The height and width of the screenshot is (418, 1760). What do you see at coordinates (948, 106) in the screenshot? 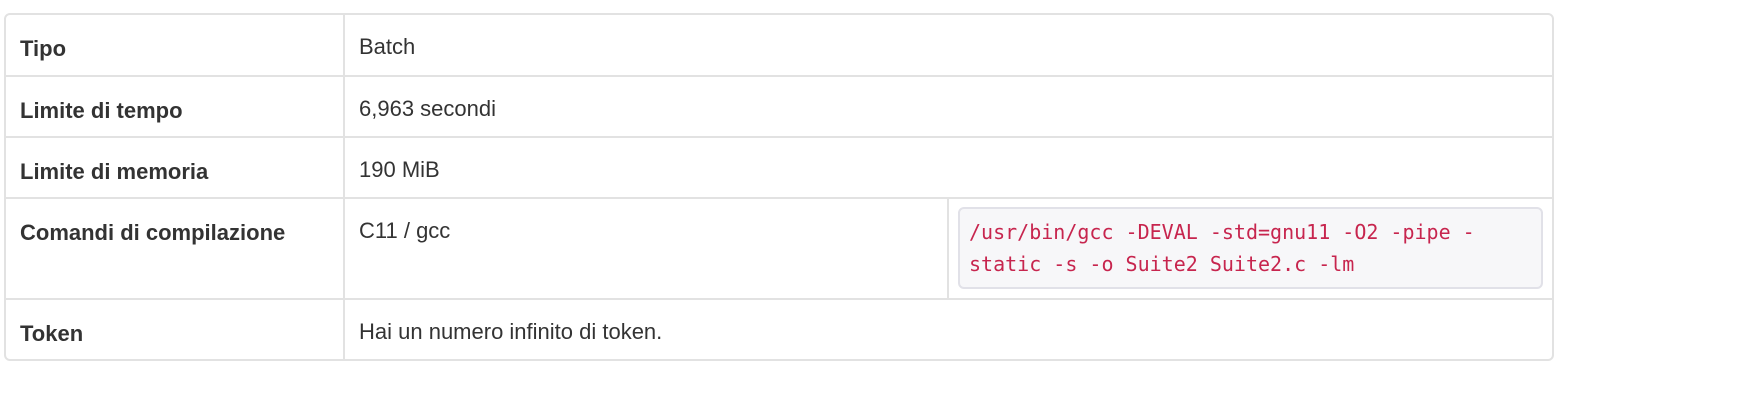
I see `time-limit-value: 6,963 secondi` at bounding box center [948, 106].